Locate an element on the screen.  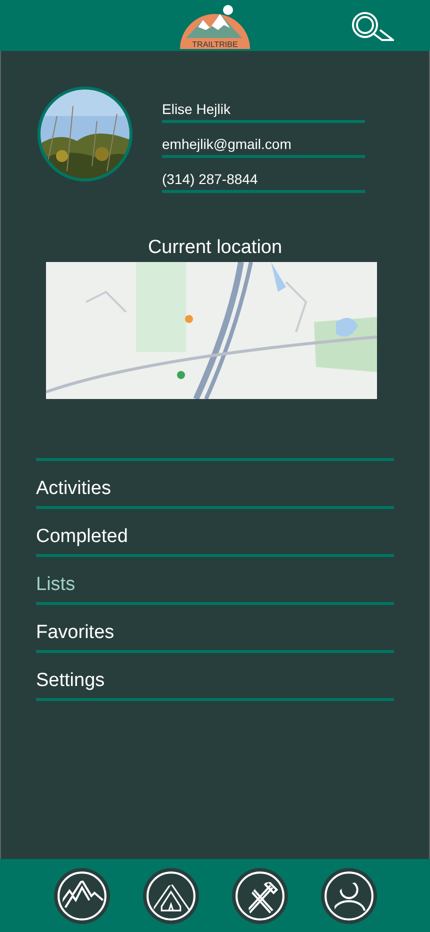
tools-icon is located at coordinates (259, 895).